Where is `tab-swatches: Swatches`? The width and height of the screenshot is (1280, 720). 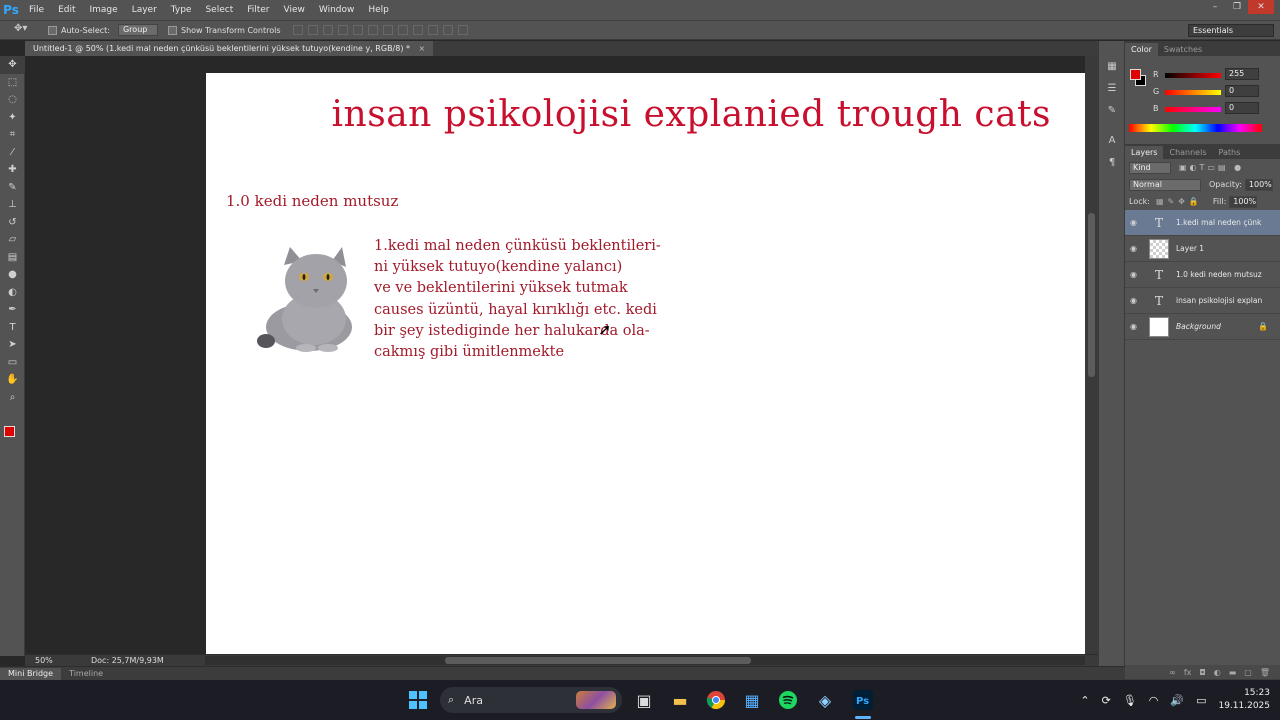 tab-swatches: Swatches is located at coordinates (1183, 49).